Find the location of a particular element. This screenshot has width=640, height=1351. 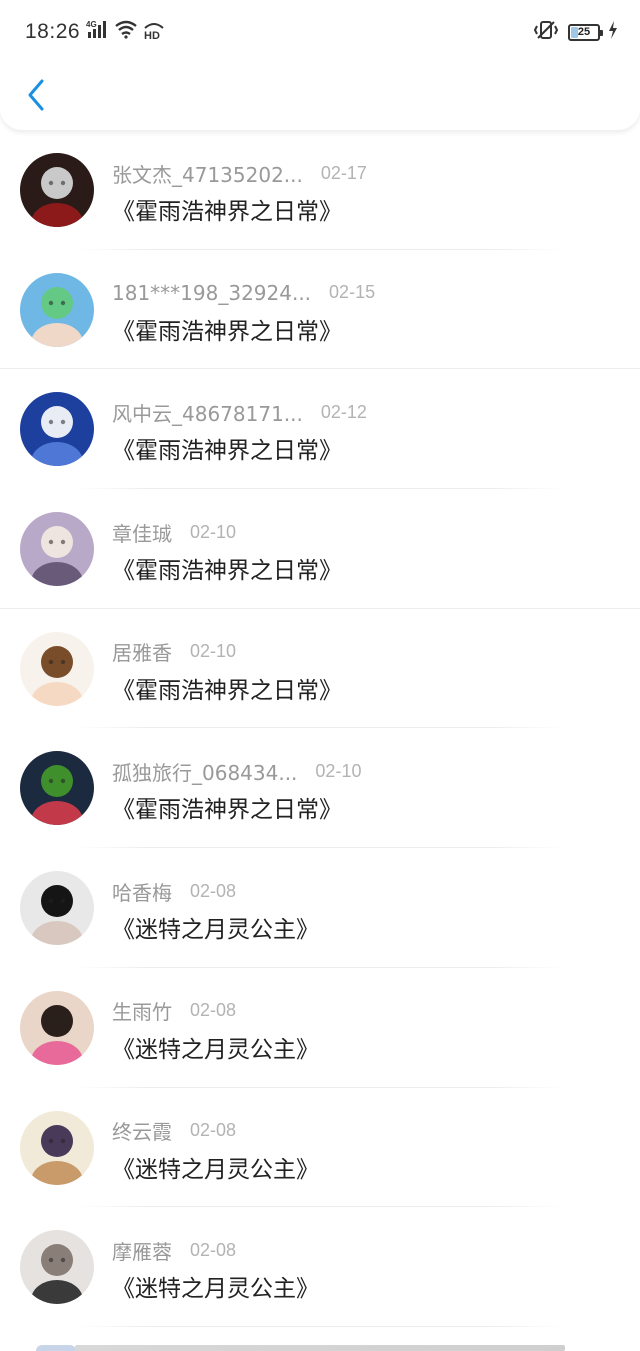

item-date: 02-15 is located at coordinates (352, 292).